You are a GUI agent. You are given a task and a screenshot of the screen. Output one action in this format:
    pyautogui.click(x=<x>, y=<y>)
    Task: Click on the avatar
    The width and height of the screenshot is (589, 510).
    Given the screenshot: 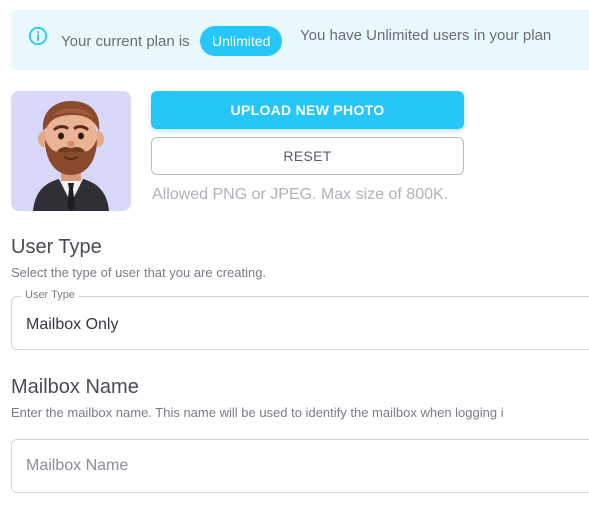 What is the action you would take?
    pyautogui.click(x=71, y=151)
    